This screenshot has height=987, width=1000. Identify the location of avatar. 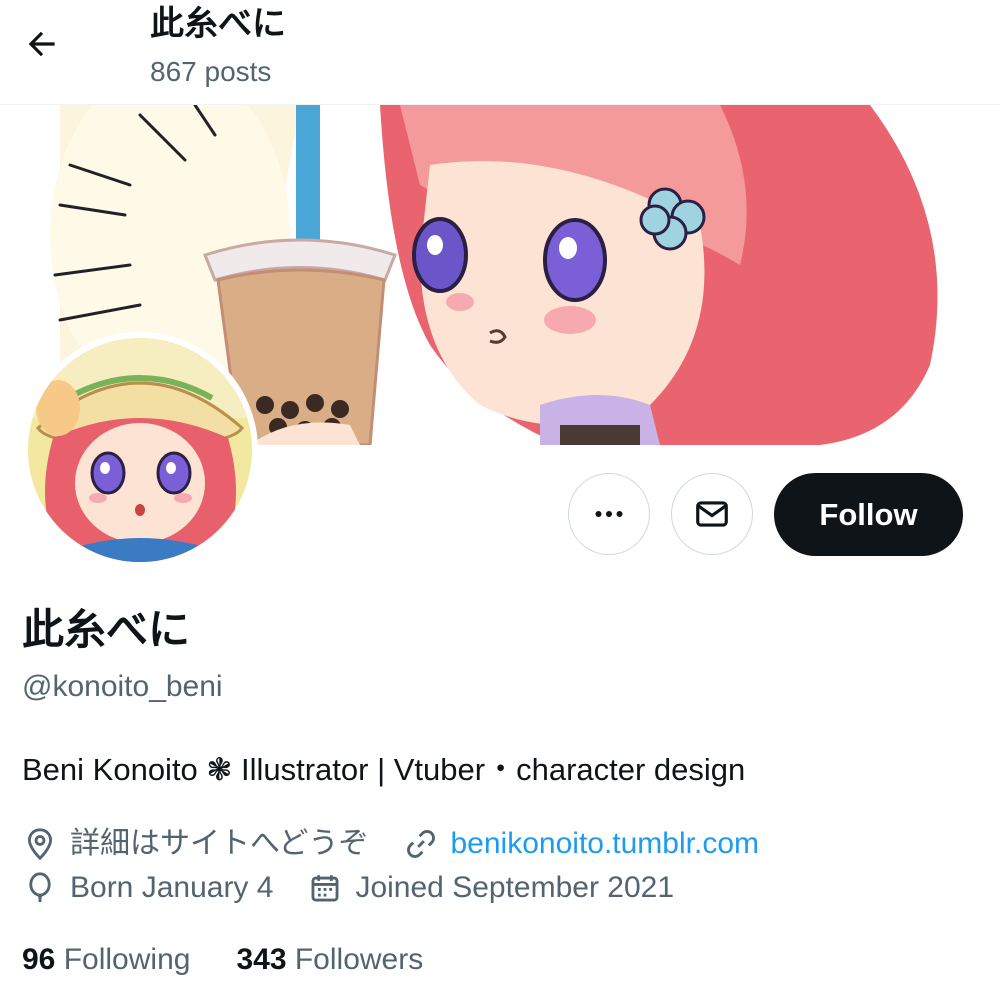
(140, 450).